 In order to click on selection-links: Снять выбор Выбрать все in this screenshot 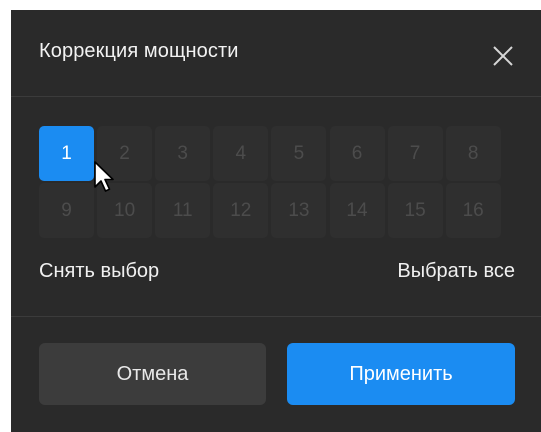, I will do `click(276, 276)`.